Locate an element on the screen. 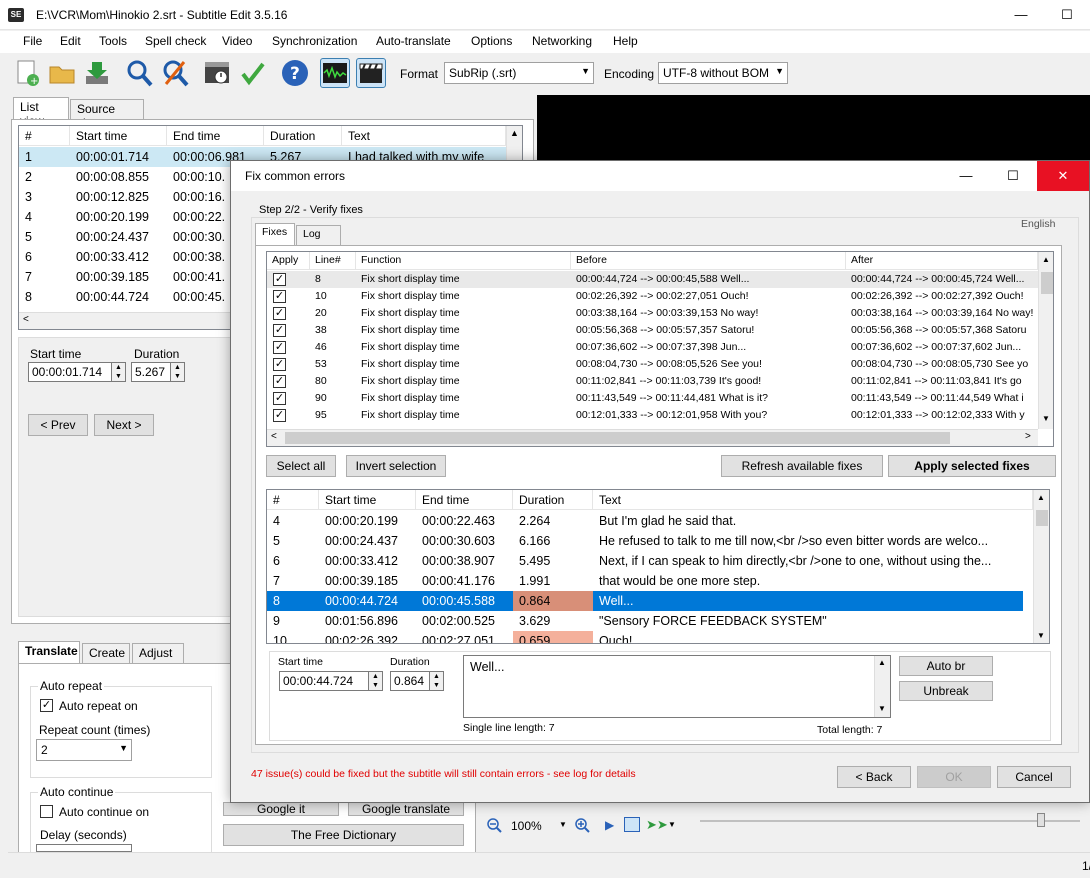 This screenshot has height=878, width=1090. duration-input: 5.267 is located at coordinates (151, 372).